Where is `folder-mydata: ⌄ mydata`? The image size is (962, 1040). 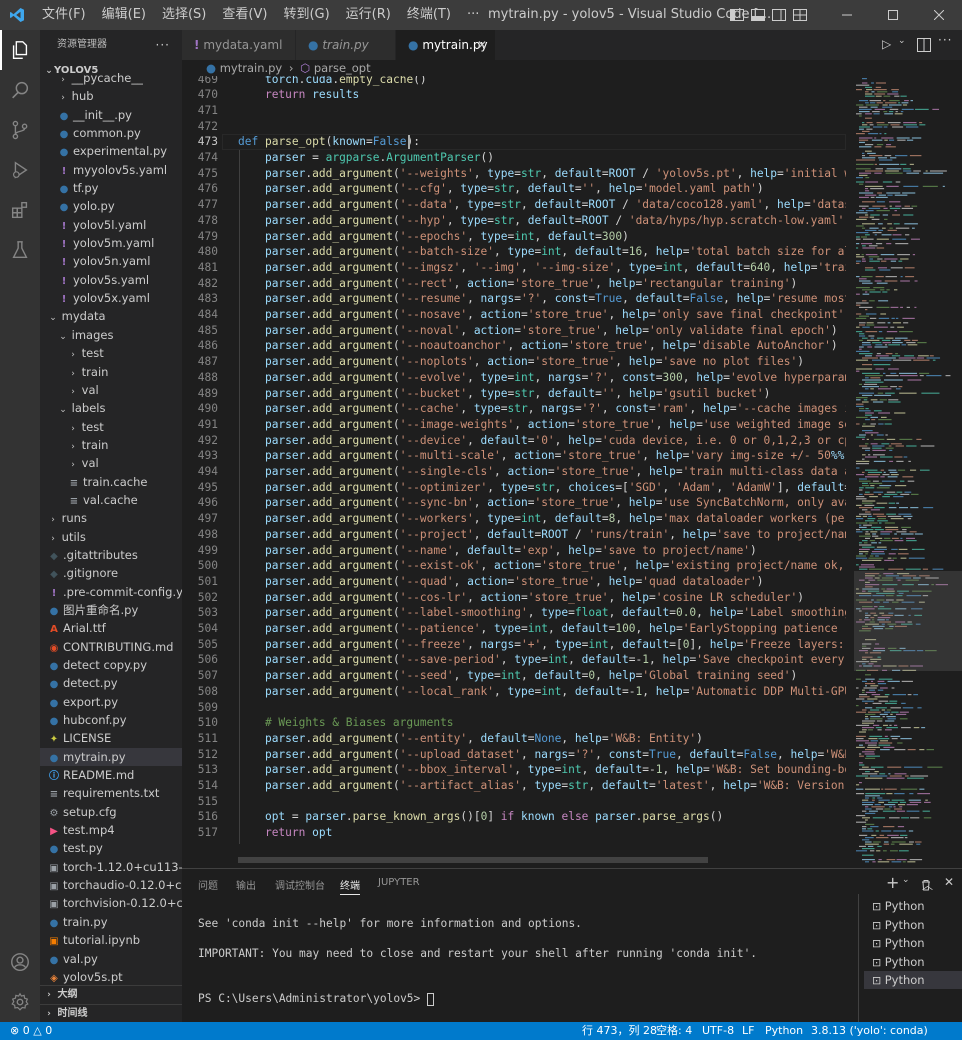
folder-mydata: ⌄ mydata is located at coordinates (111, 316).